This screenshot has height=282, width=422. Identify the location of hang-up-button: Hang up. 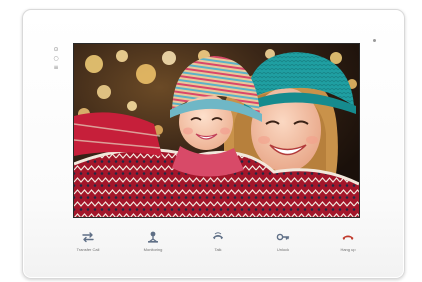
(348, 246).